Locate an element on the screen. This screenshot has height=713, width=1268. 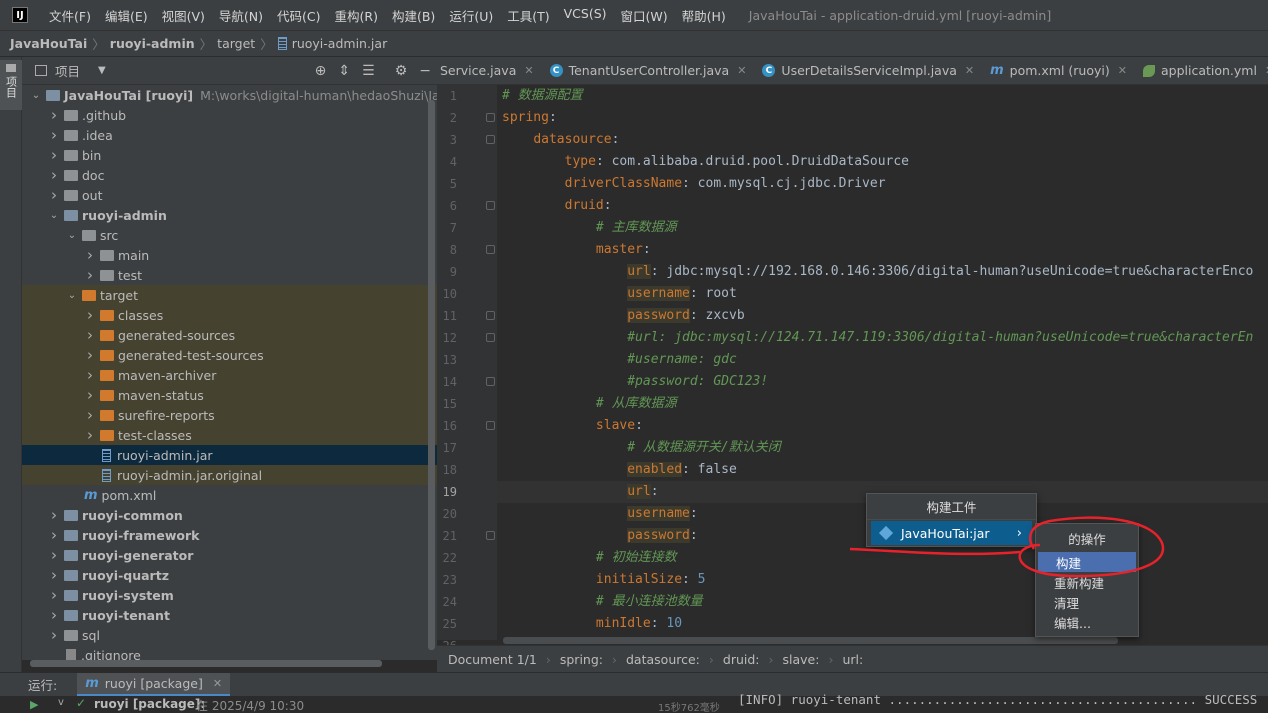
path-spring: spring: is located at coordinates (581, 659).